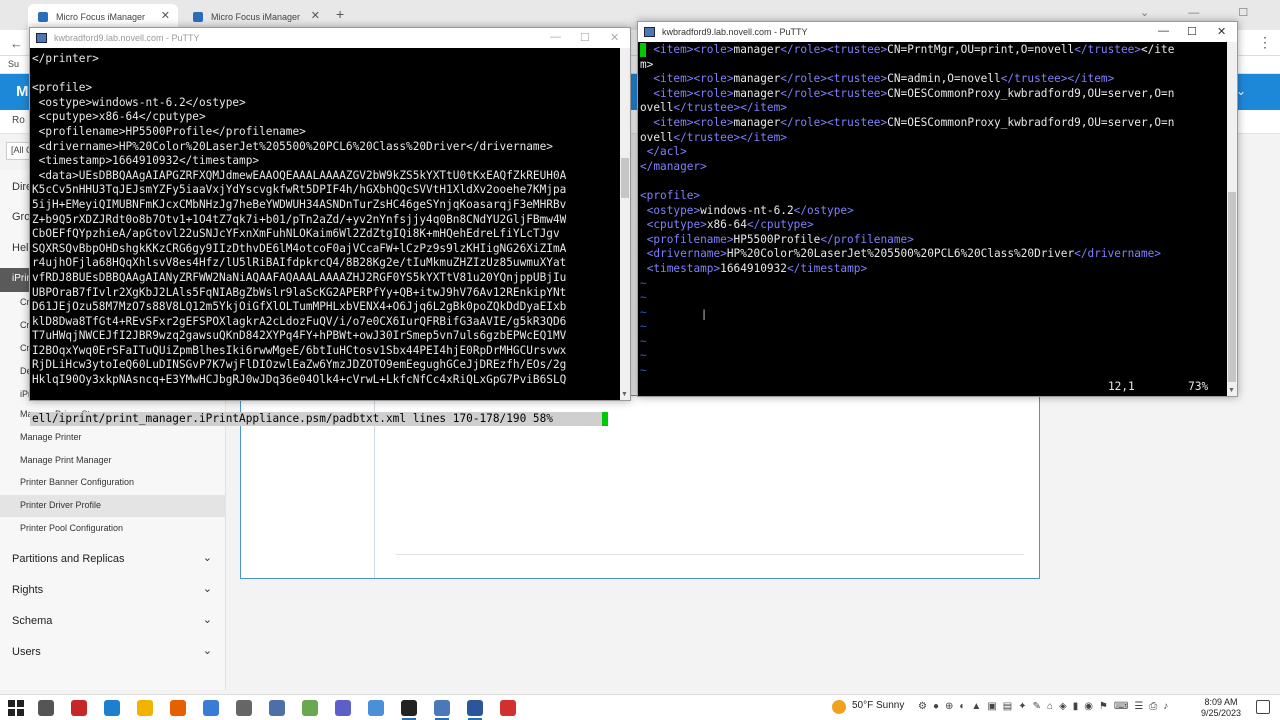 The width and height of the screenshot is (1280, 720). Describe the element at coordinates (28, 590) in the screenshot. I see `nav-section-label: Rights` at that location.